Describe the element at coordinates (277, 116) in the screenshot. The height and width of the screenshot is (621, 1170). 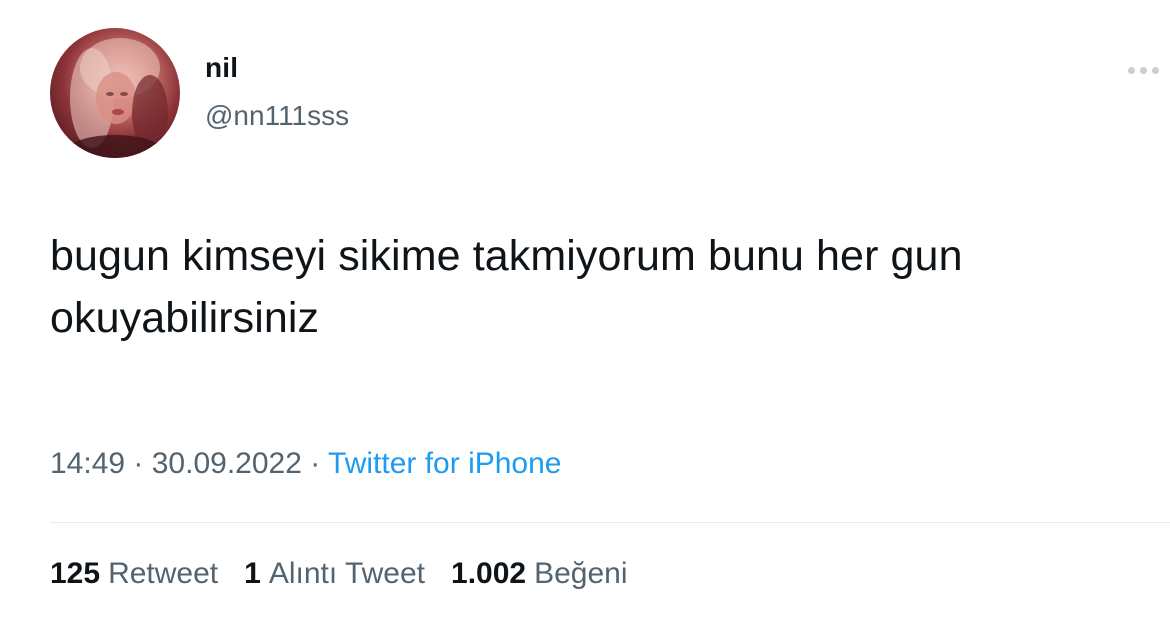
I see `author-handle: @nn111sss` at that location.